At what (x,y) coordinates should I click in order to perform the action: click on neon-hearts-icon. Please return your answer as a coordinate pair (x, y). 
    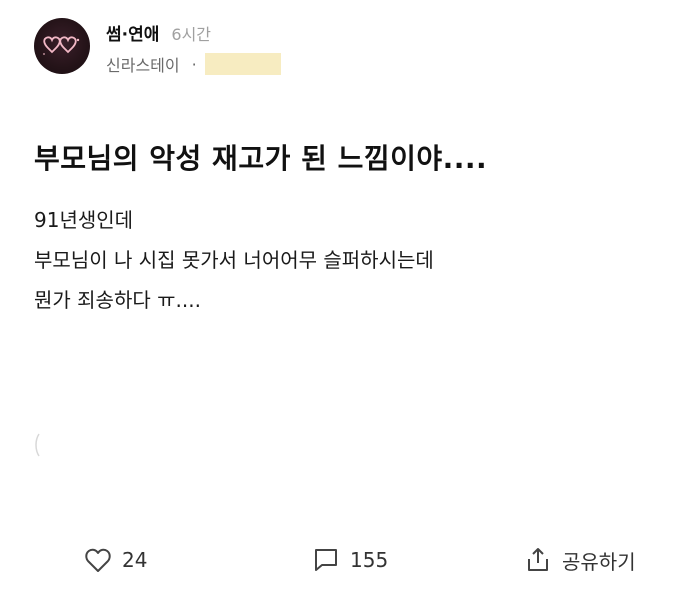
    Looking at the image, I should click on (61, 45).